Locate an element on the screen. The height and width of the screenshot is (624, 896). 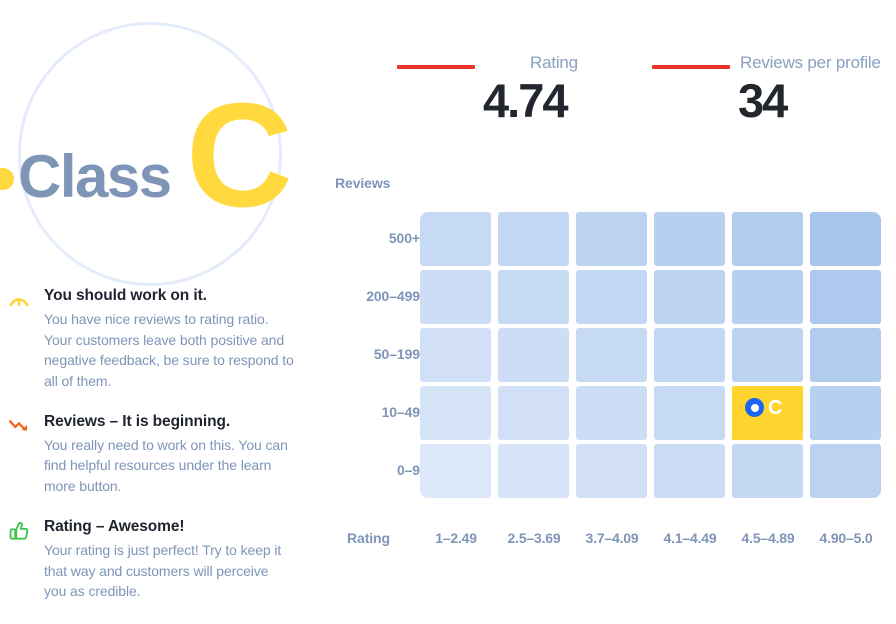
feedback-title: Rating – Awesome! is located at coordinates (114, 526).